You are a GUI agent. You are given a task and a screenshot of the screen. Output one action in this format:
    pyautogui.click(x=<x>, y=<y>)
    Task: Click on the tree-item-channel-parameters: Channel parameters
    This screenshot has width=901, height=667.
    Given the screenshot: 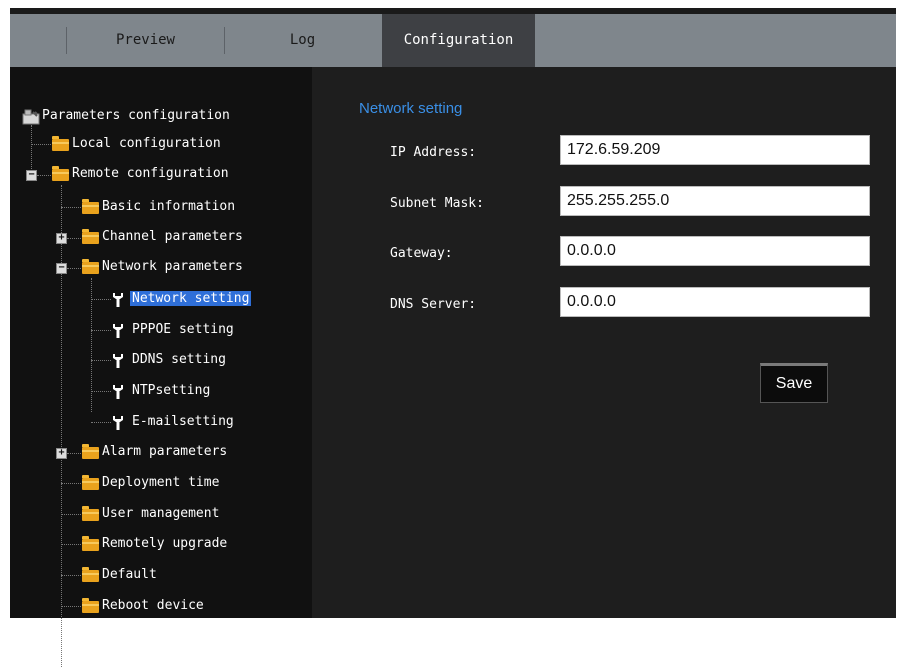 What is the action you would take?
    pyautogui.click(x=172, y=237)
    